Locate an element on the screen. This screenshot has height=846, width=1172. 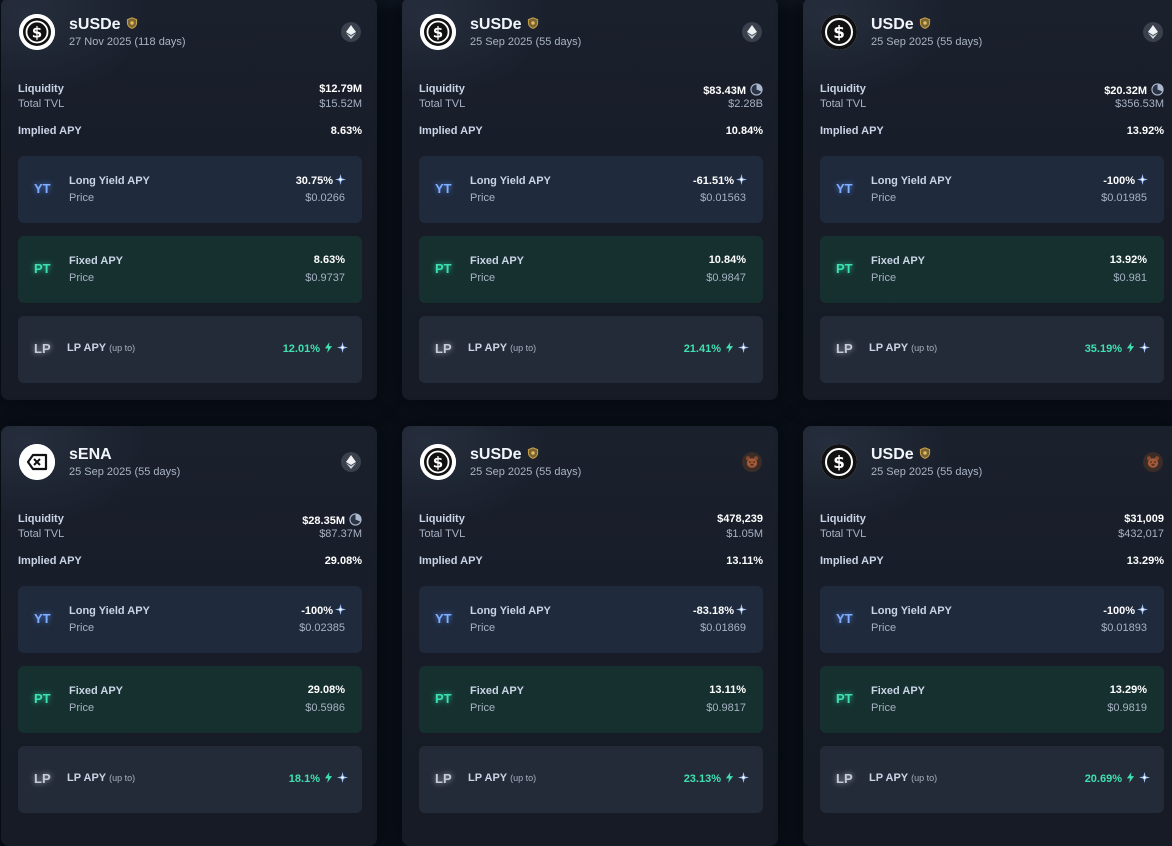
fixed-apy-value: 13.29% is located at coordinates (1128, 690).